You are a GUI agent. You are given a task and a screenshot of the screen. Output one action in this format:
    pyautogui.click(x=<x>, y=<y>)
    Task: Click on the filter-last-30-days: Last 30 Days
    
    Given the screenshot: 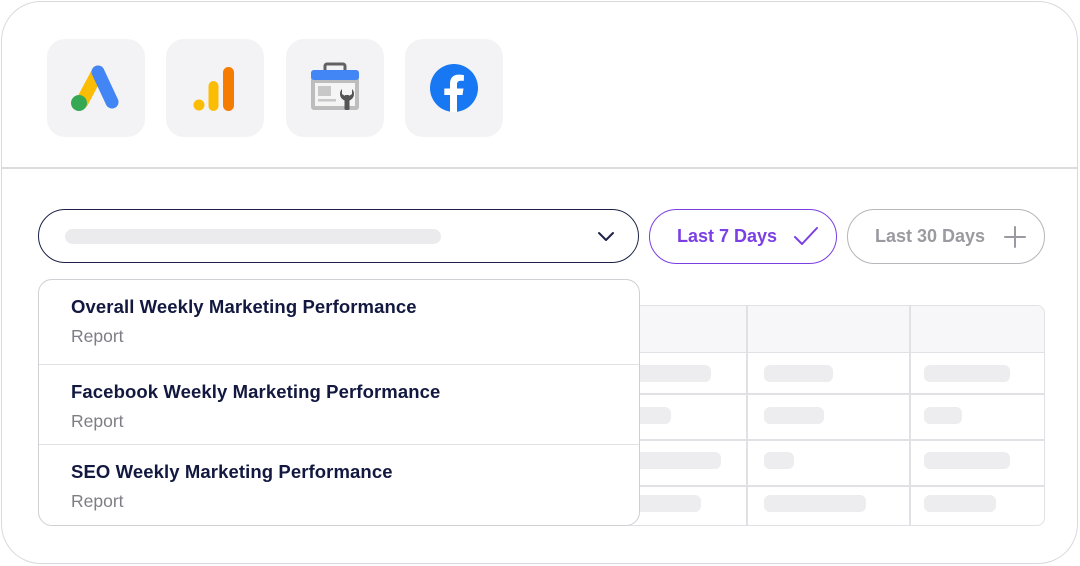 What is the action you would take?
    pyautogui.click(x=946, y=236)
    